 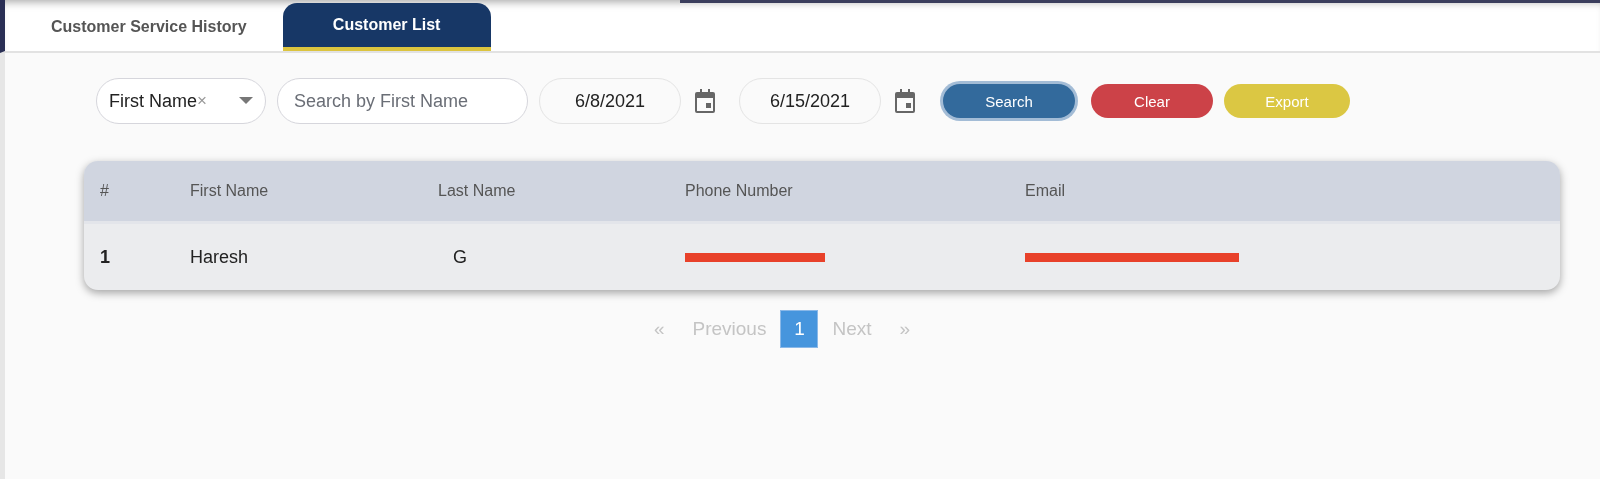 What do you see at coordinates (854, 192) in the screenshot?
I see `column-header: Phone Number` at bounding box center [854, 192].